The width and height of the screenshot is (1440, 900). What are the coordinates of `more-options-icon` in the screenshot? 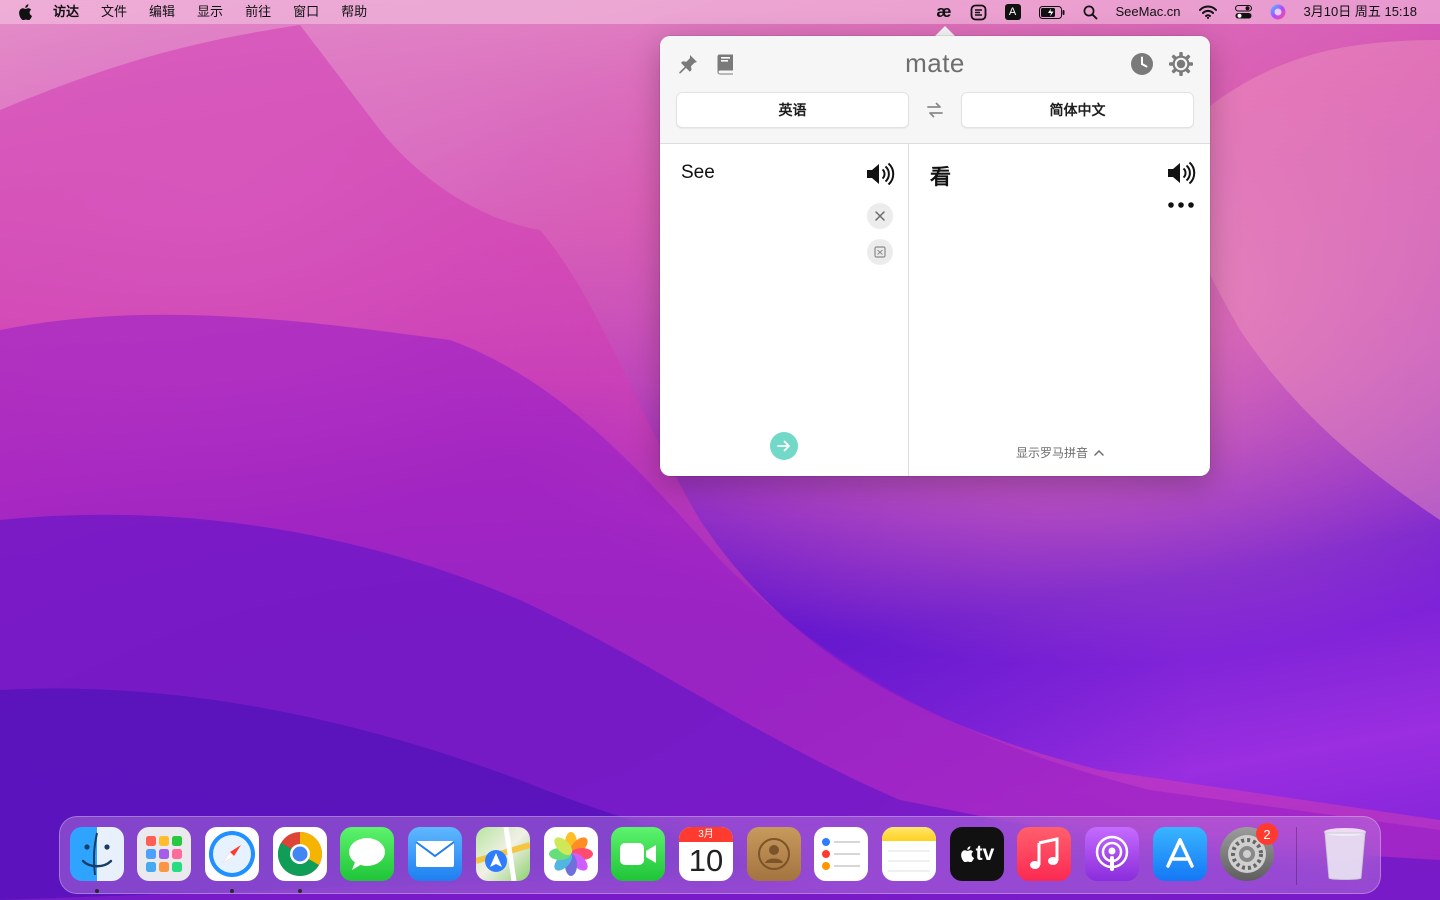 It's located at (1181, 205).